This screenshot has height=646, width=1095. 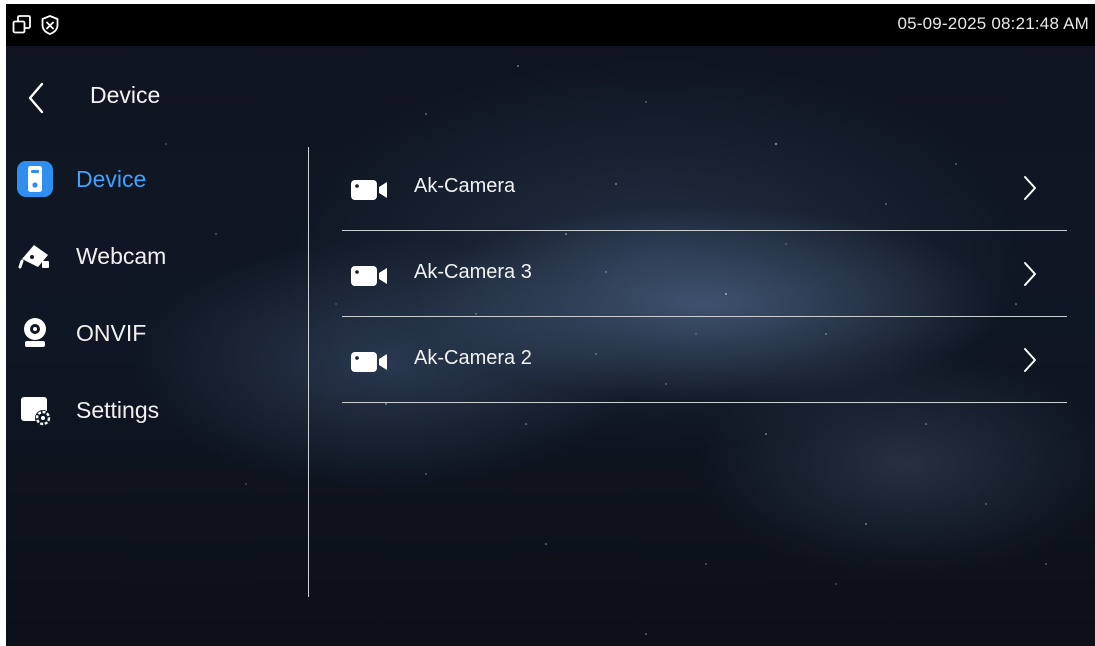 I want to click on status-datetime: 05-09-2025 08:21:48 AM, so click(x=993, y=23).